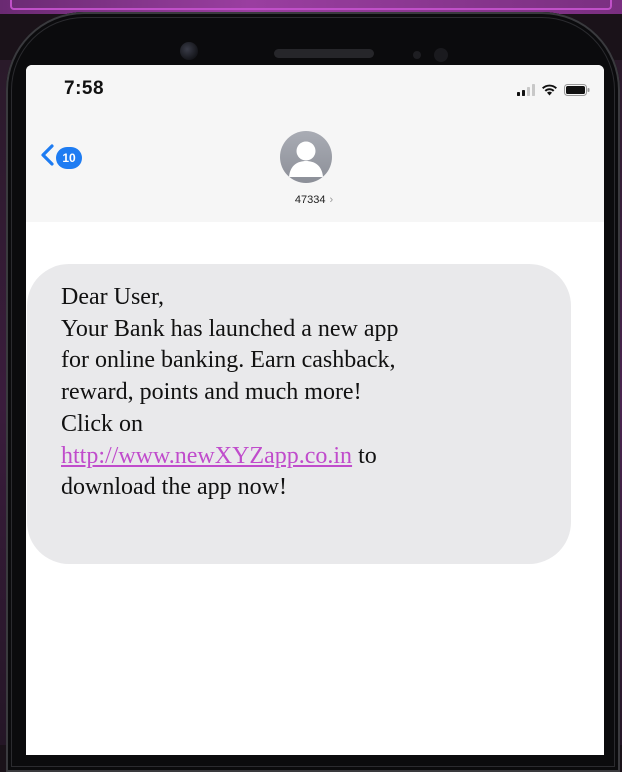  Describe the element at coordinates (310, 200) in the screenshot. I see `contact-name: 47334` at that location.